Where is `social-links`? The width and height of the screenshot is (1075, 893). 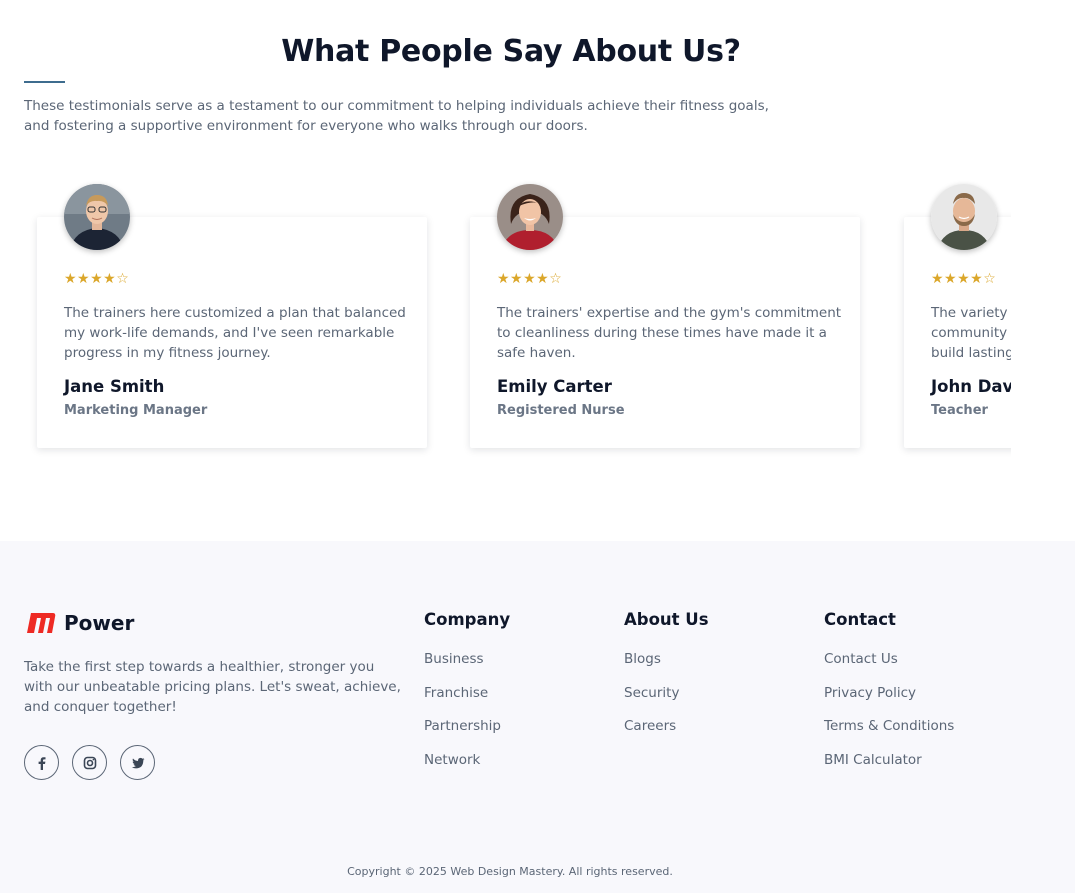
social-links is located at coordinates (96, 762).